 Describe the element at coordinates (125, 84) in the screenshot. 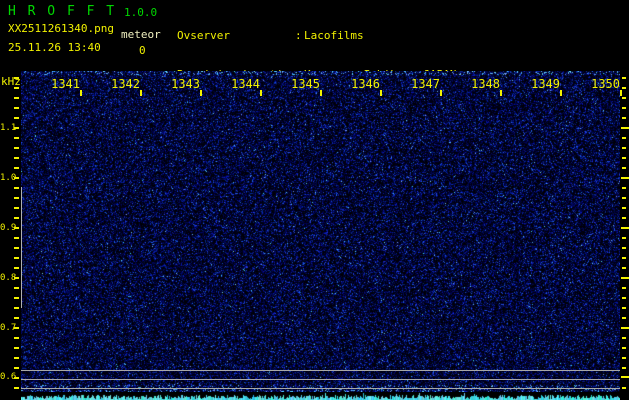

I see `time-axis-label: 1342` at that location.